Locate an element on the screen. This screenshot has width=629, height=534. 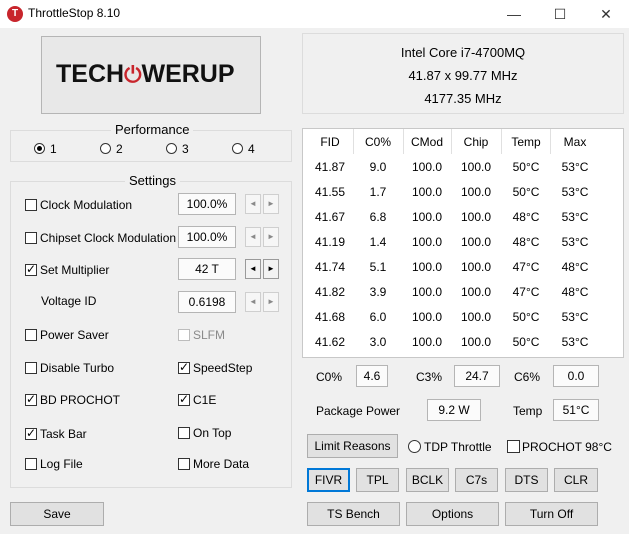
profile-2-radio is located at coordinates (105, 148).